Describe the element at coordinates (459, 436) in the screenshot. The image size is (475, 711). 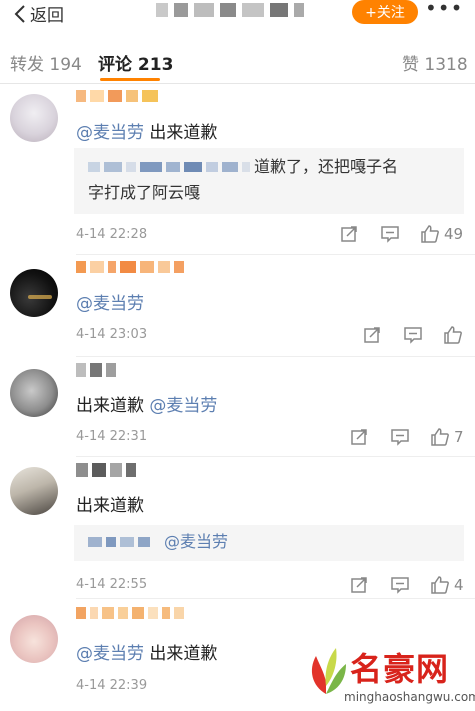
I see `like-count: 7` at that location.